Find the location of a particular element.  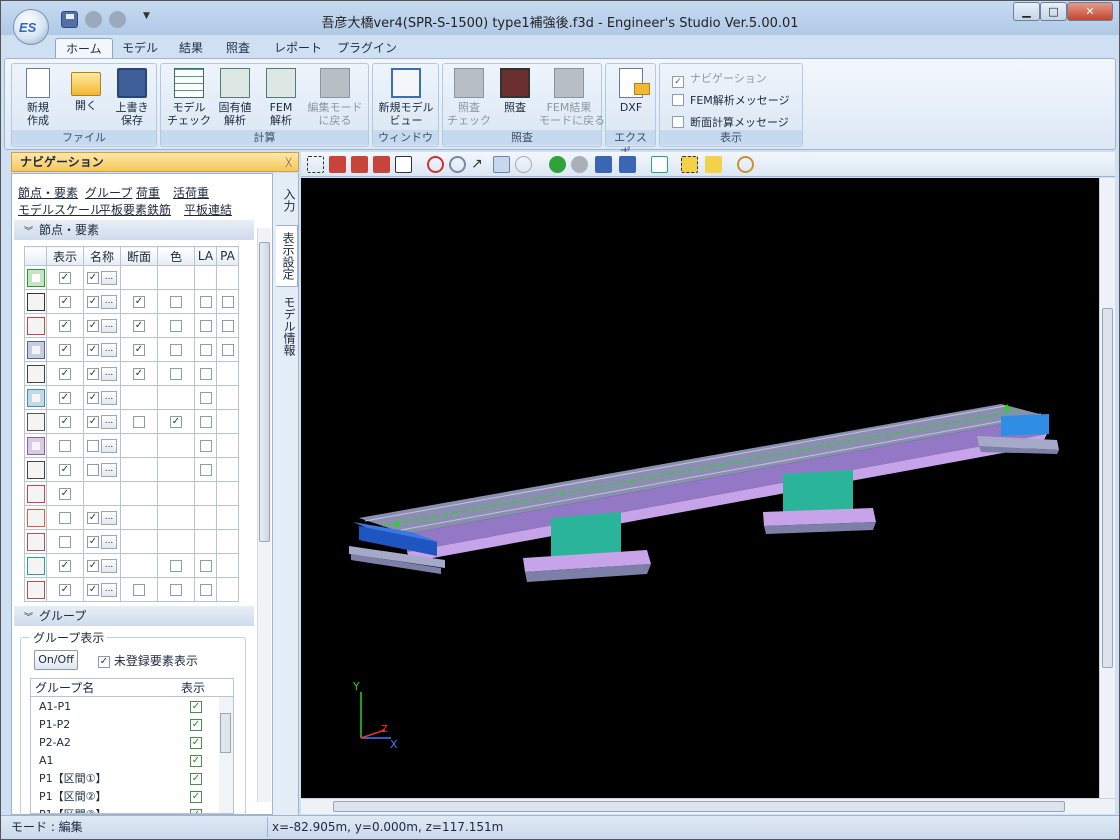

tab-result: 結果 is located at coordinates (191, 48).